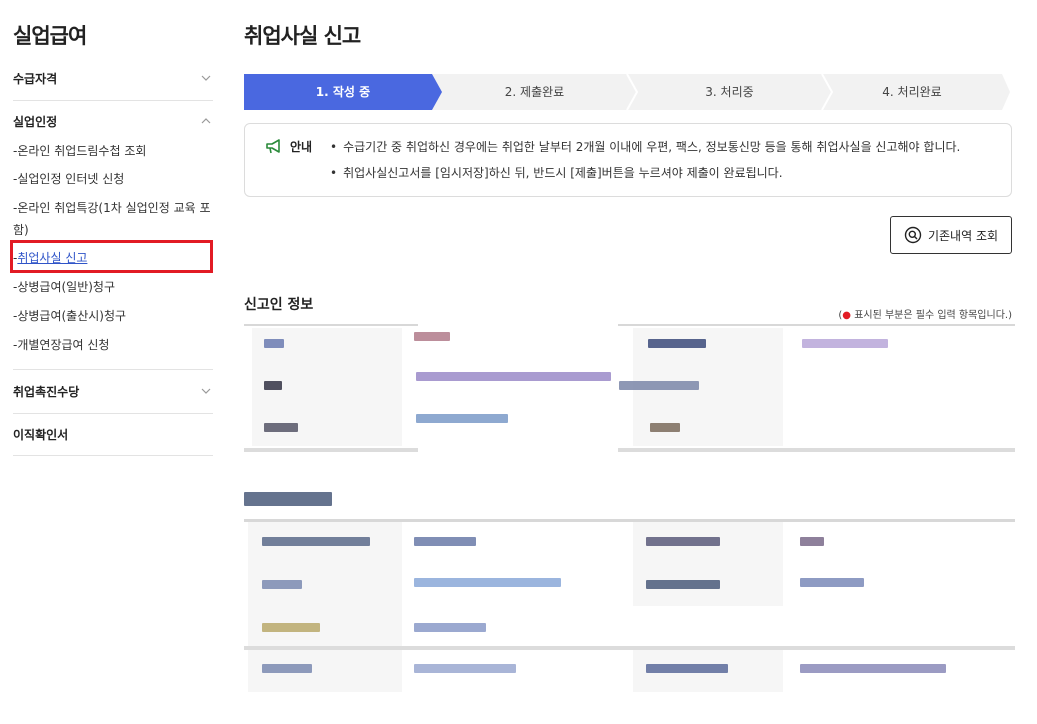  Describe the element at coordinates (912, 92) in the screenshot. I see `step-4: 4. 처리완료` at that location.